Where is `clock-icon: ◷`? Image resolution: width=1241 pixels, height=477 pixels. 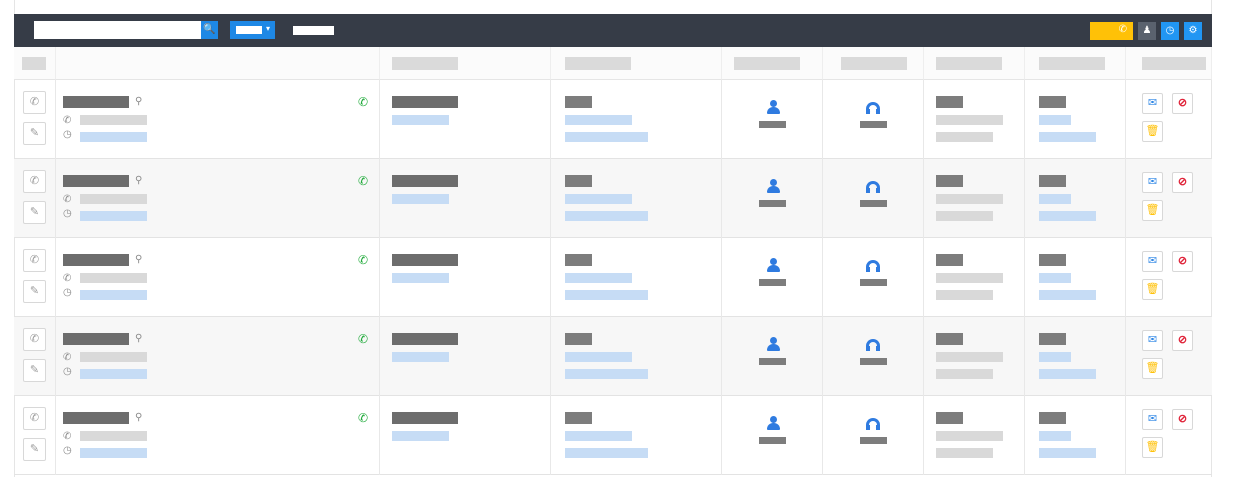
clock-icon: ◷ is located at coordinates (67, 213).